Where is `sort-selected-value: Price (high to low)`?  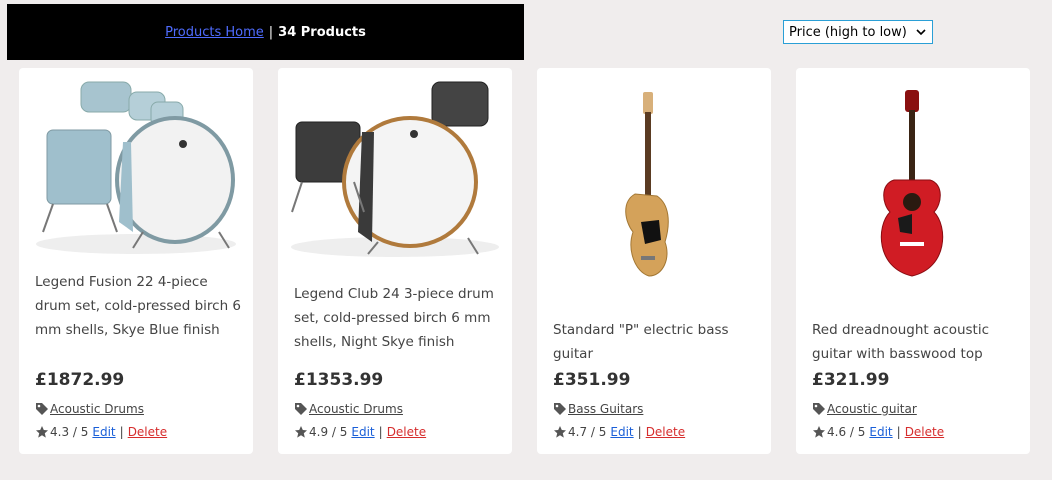
sort-selected-value: Price (high to low) is located at coordinates (848, 32).